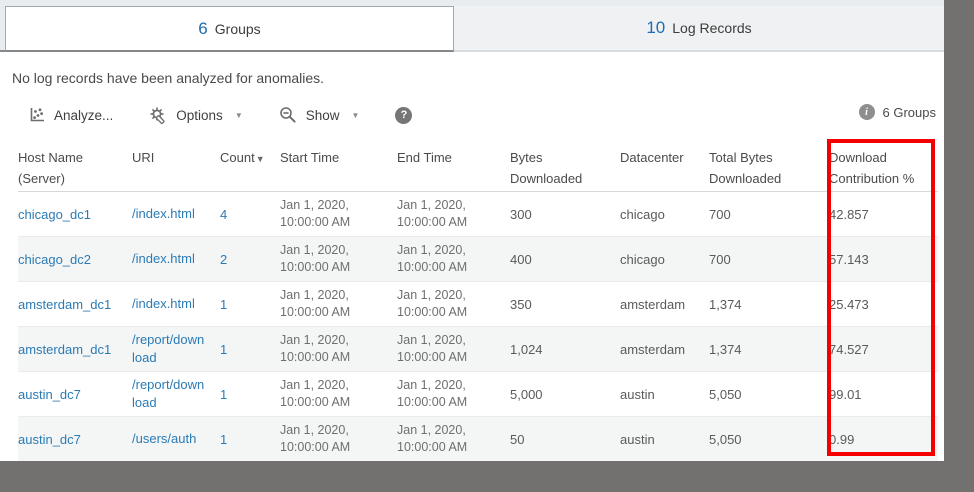 This screenshot has width=974, height=492. I want to click on log-records-label: Log Records, so click(712, 28).